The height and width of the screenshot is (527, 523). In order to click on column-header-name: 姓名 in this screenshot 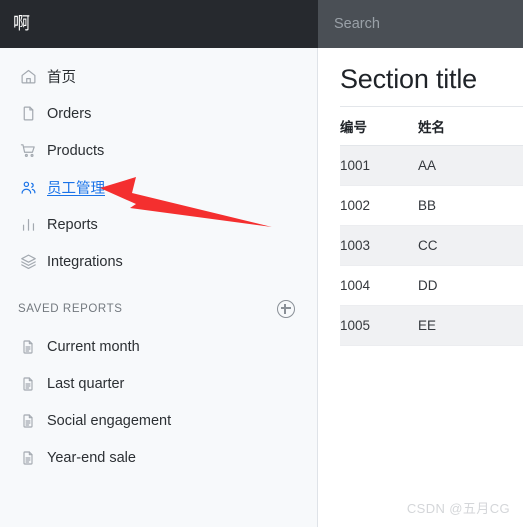, I will do `click(470, 126)`.